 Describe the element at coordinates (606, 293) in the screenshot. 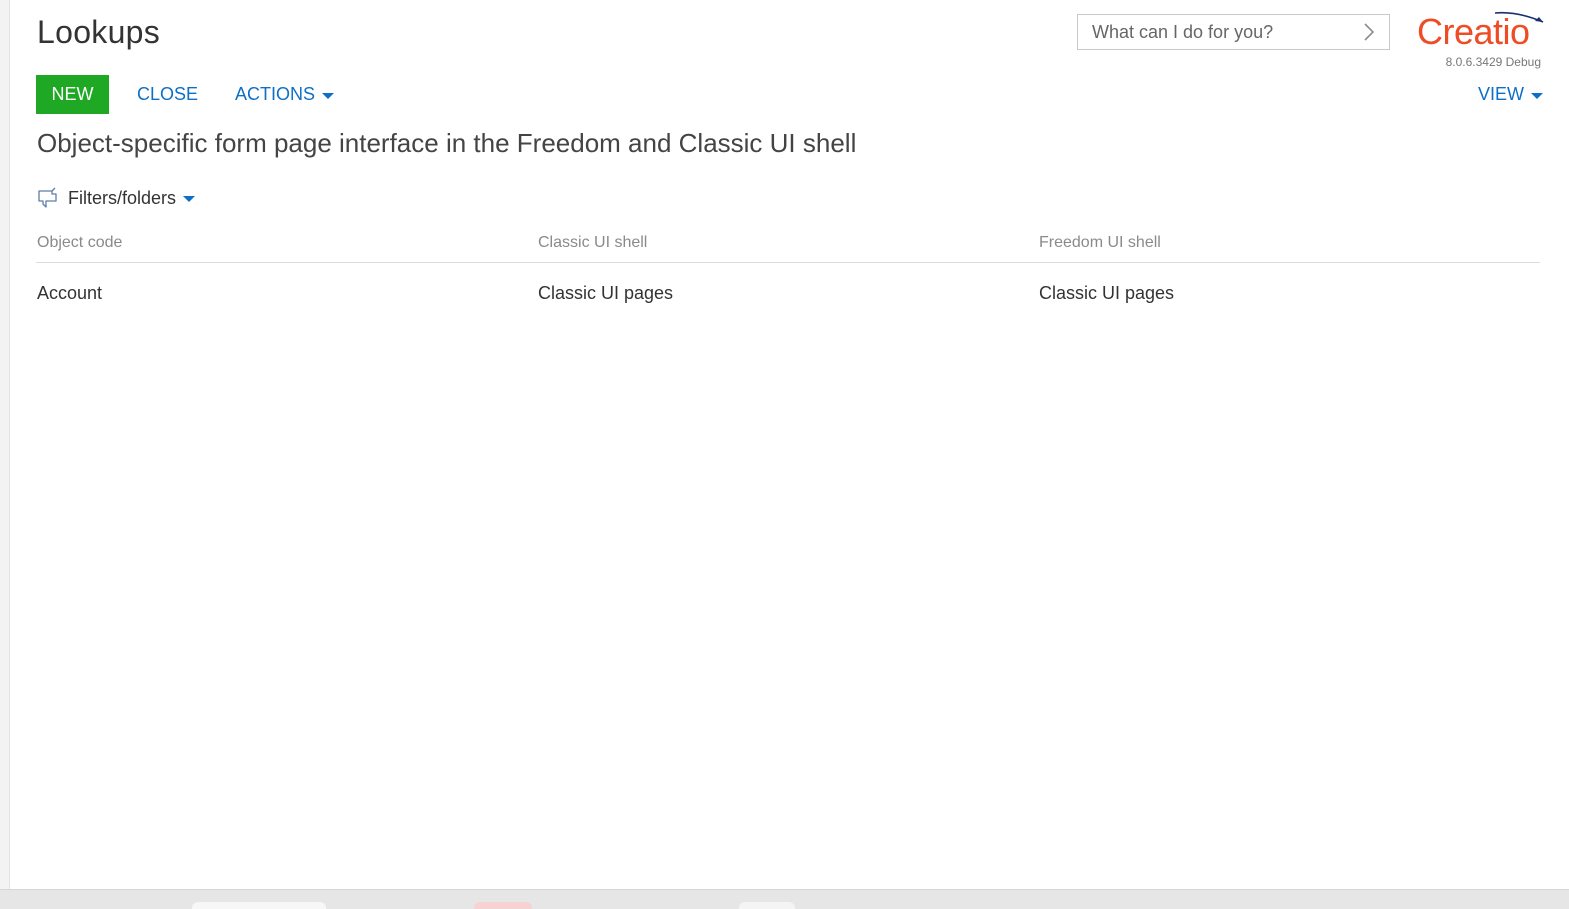

I see `cell-classic-ui-shell: Classic UI pages` at that location.